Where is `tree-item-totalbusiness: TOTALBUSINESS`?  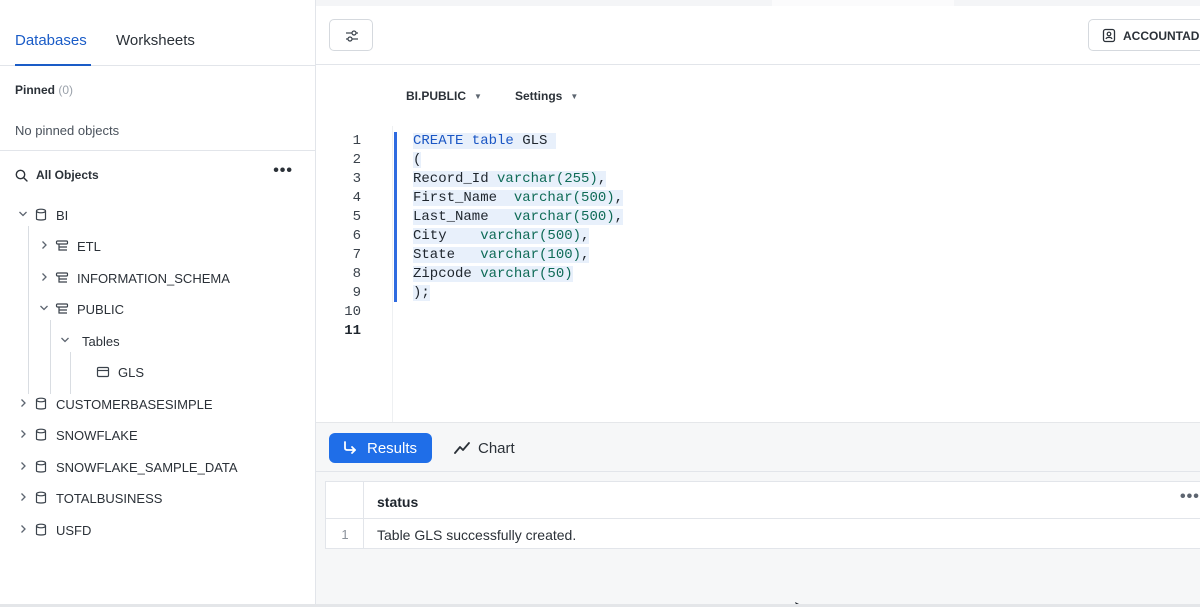 tree-item-totalbusiness: TOTALBUSINESS is located at coordinates (158, 499).